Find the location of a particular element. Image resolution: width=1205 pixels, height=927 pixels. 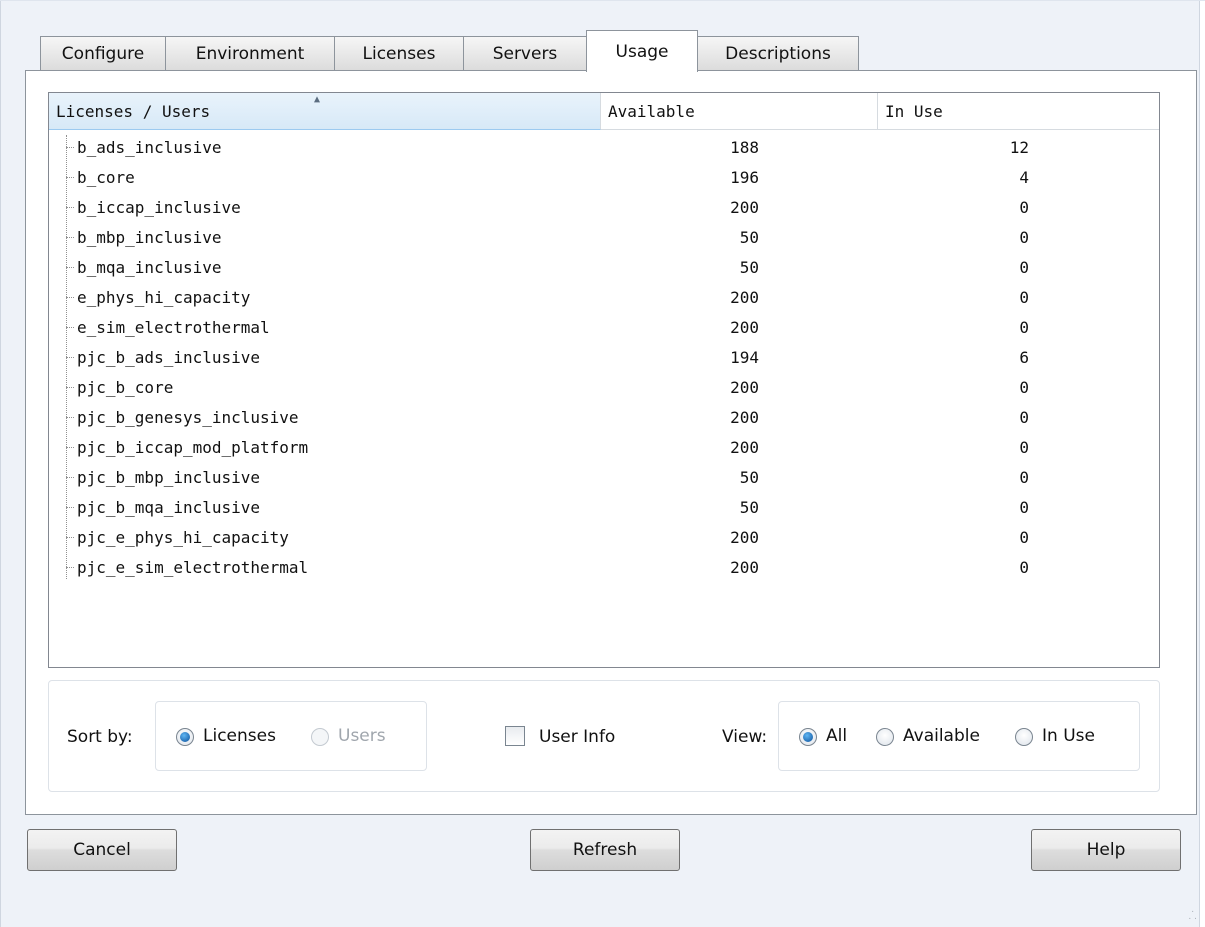

tab-usage: Usage is located at coordinates (642, 51).